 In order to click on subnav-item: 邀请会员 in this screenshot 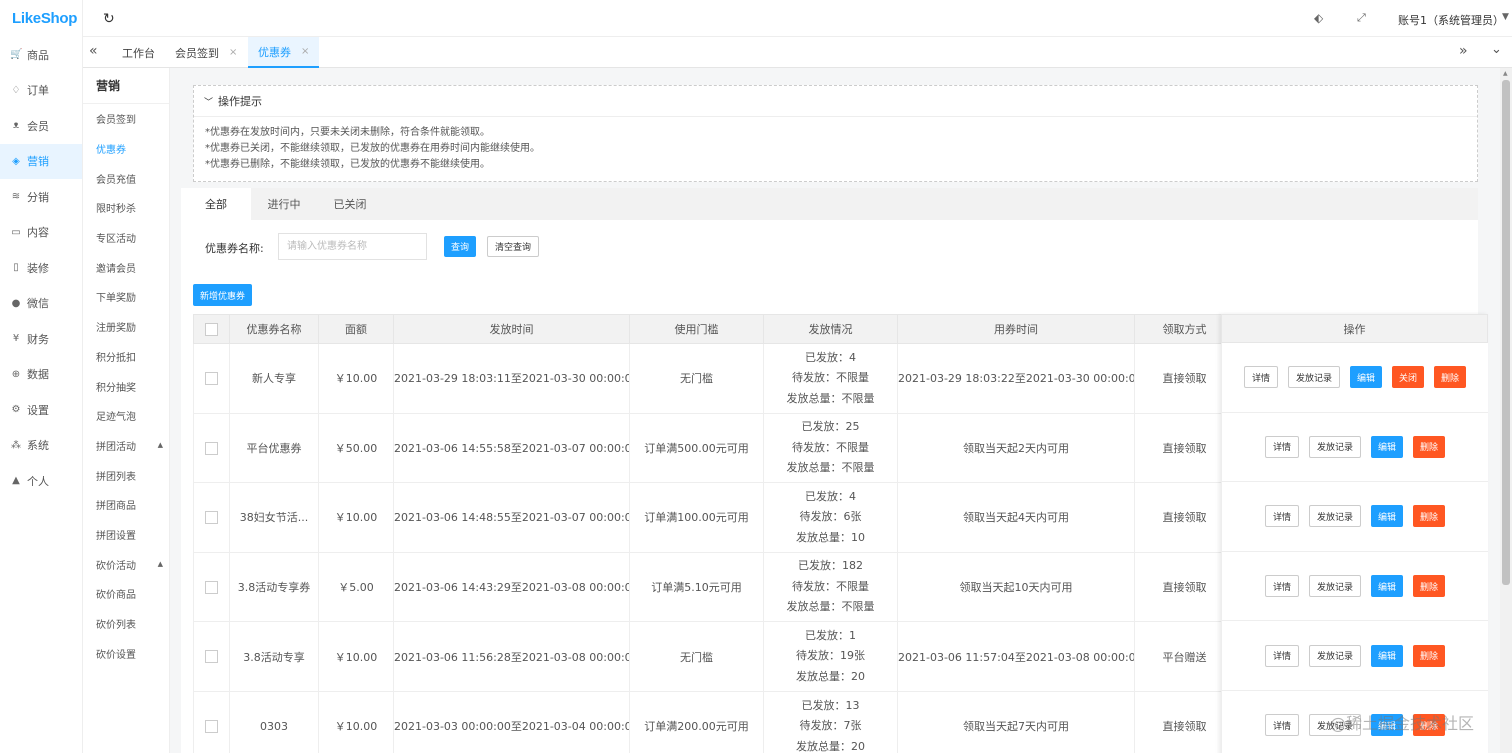, I will do `click(126, 267)`.